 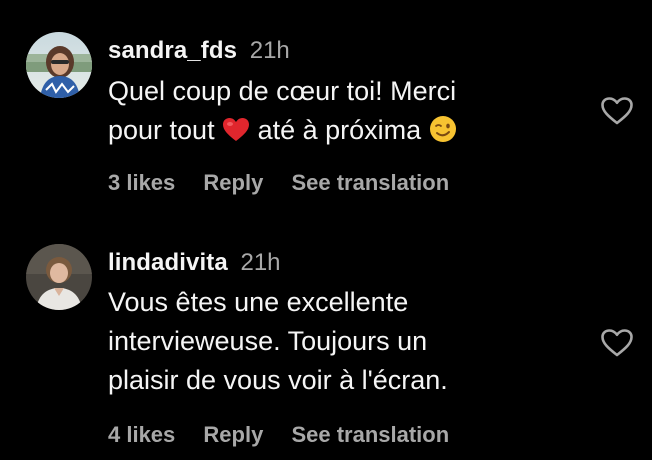 I want to click on red-heart-emoji, so click(x=236, y=134).